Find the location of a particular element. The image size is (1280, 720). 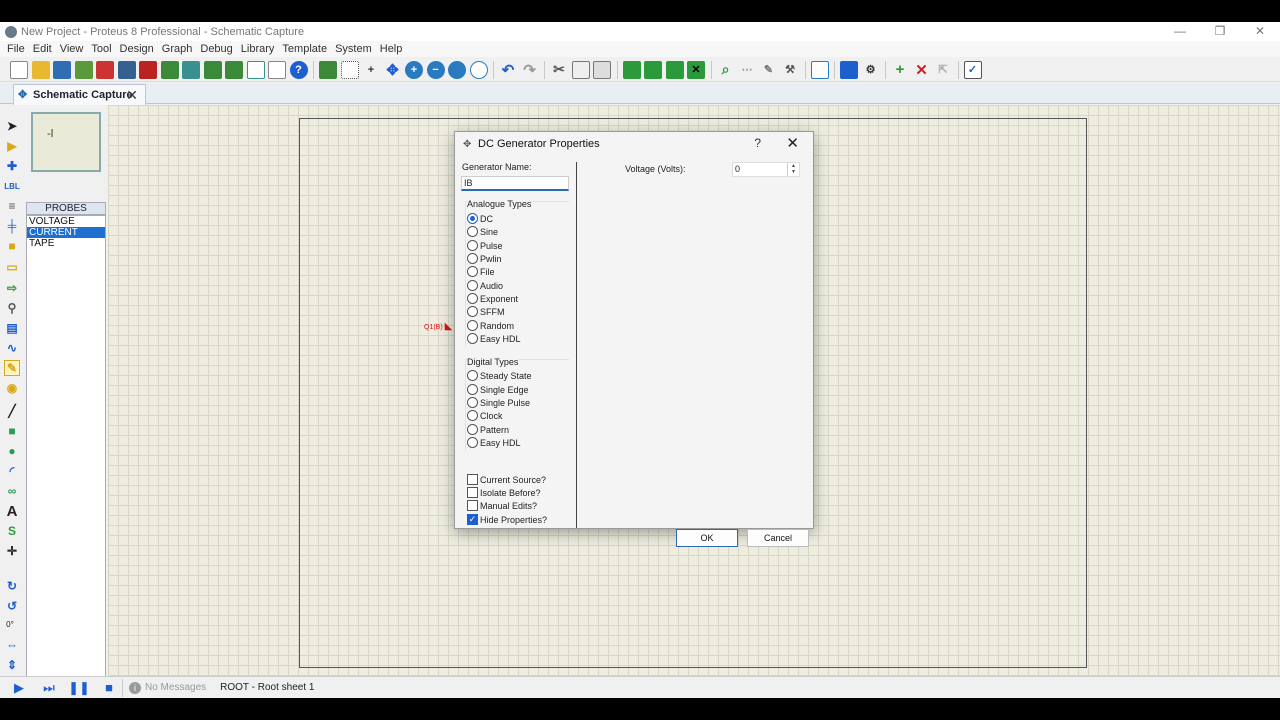

new-file-icon is located at coordinates (19, 69).